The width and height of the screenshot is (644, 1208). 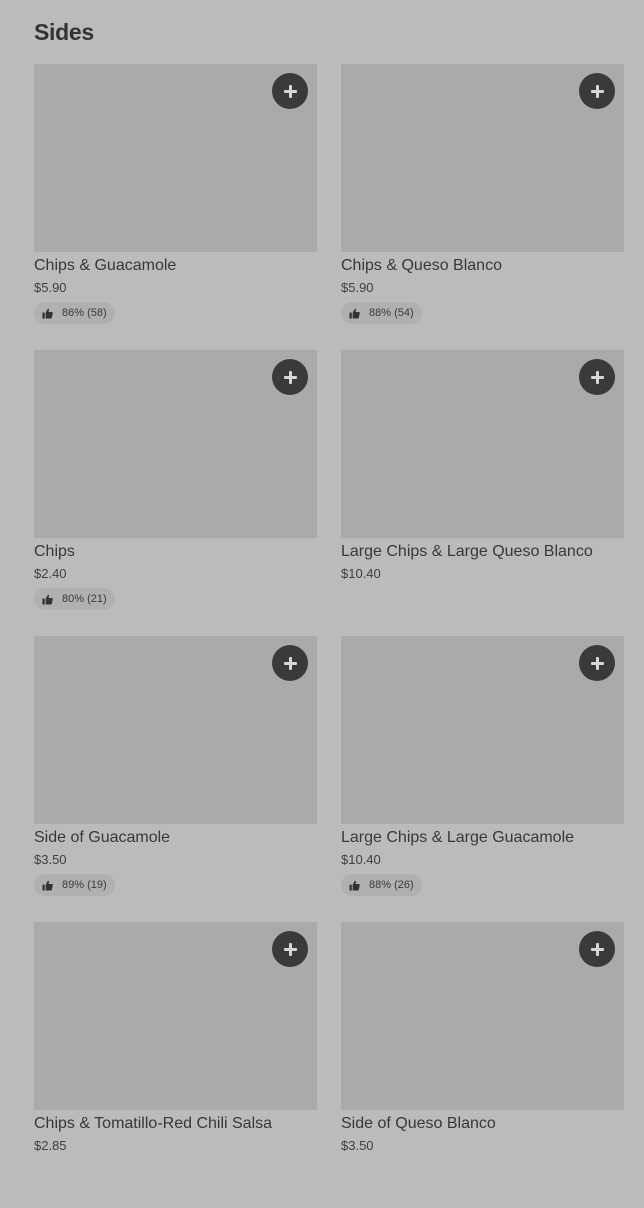 I want to click on rating-text: 86% (58), so click(x=84, y=313).